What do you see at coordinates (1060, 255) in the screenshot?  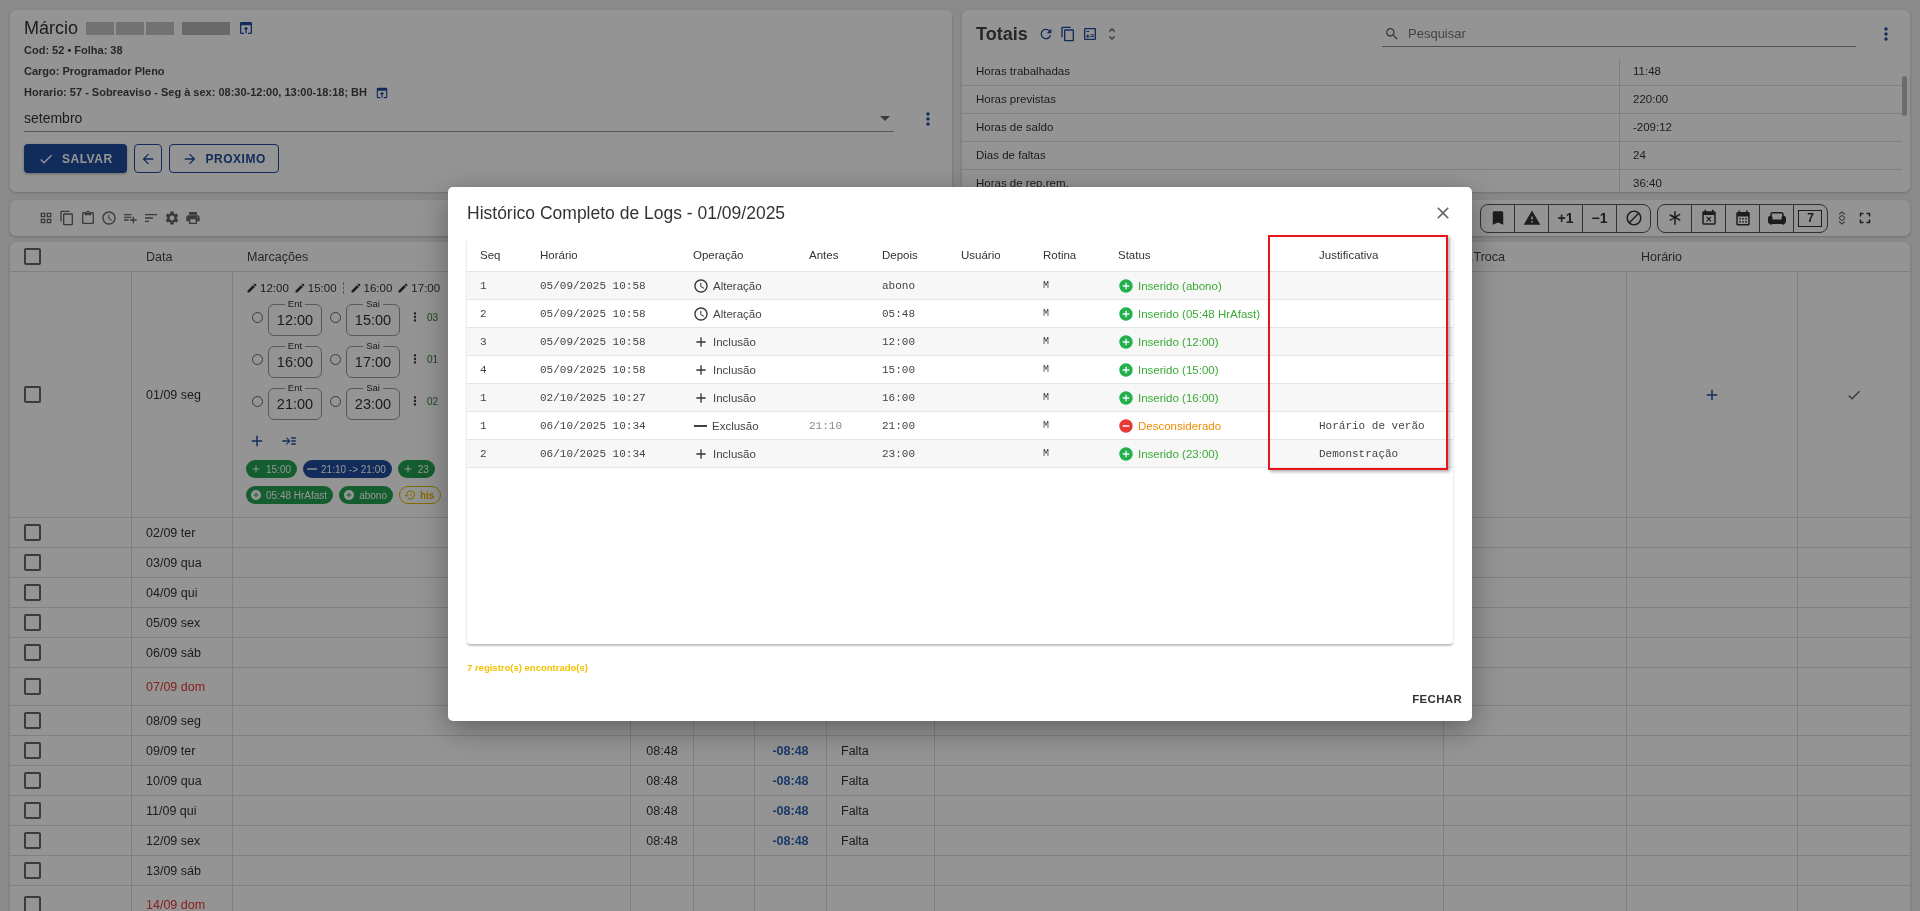 I see `column-header: Rotina` at bounding box center [1060, 255].